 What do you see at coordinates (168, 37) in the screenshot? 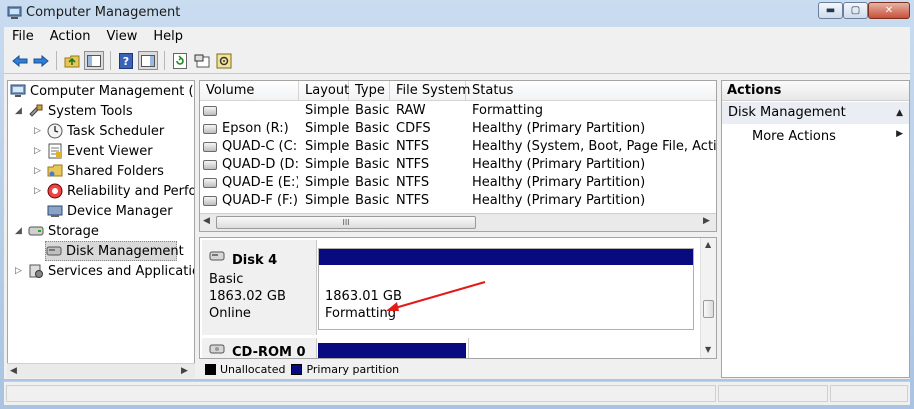
I see `menu-help: Help` at bounding box center [168, 37].